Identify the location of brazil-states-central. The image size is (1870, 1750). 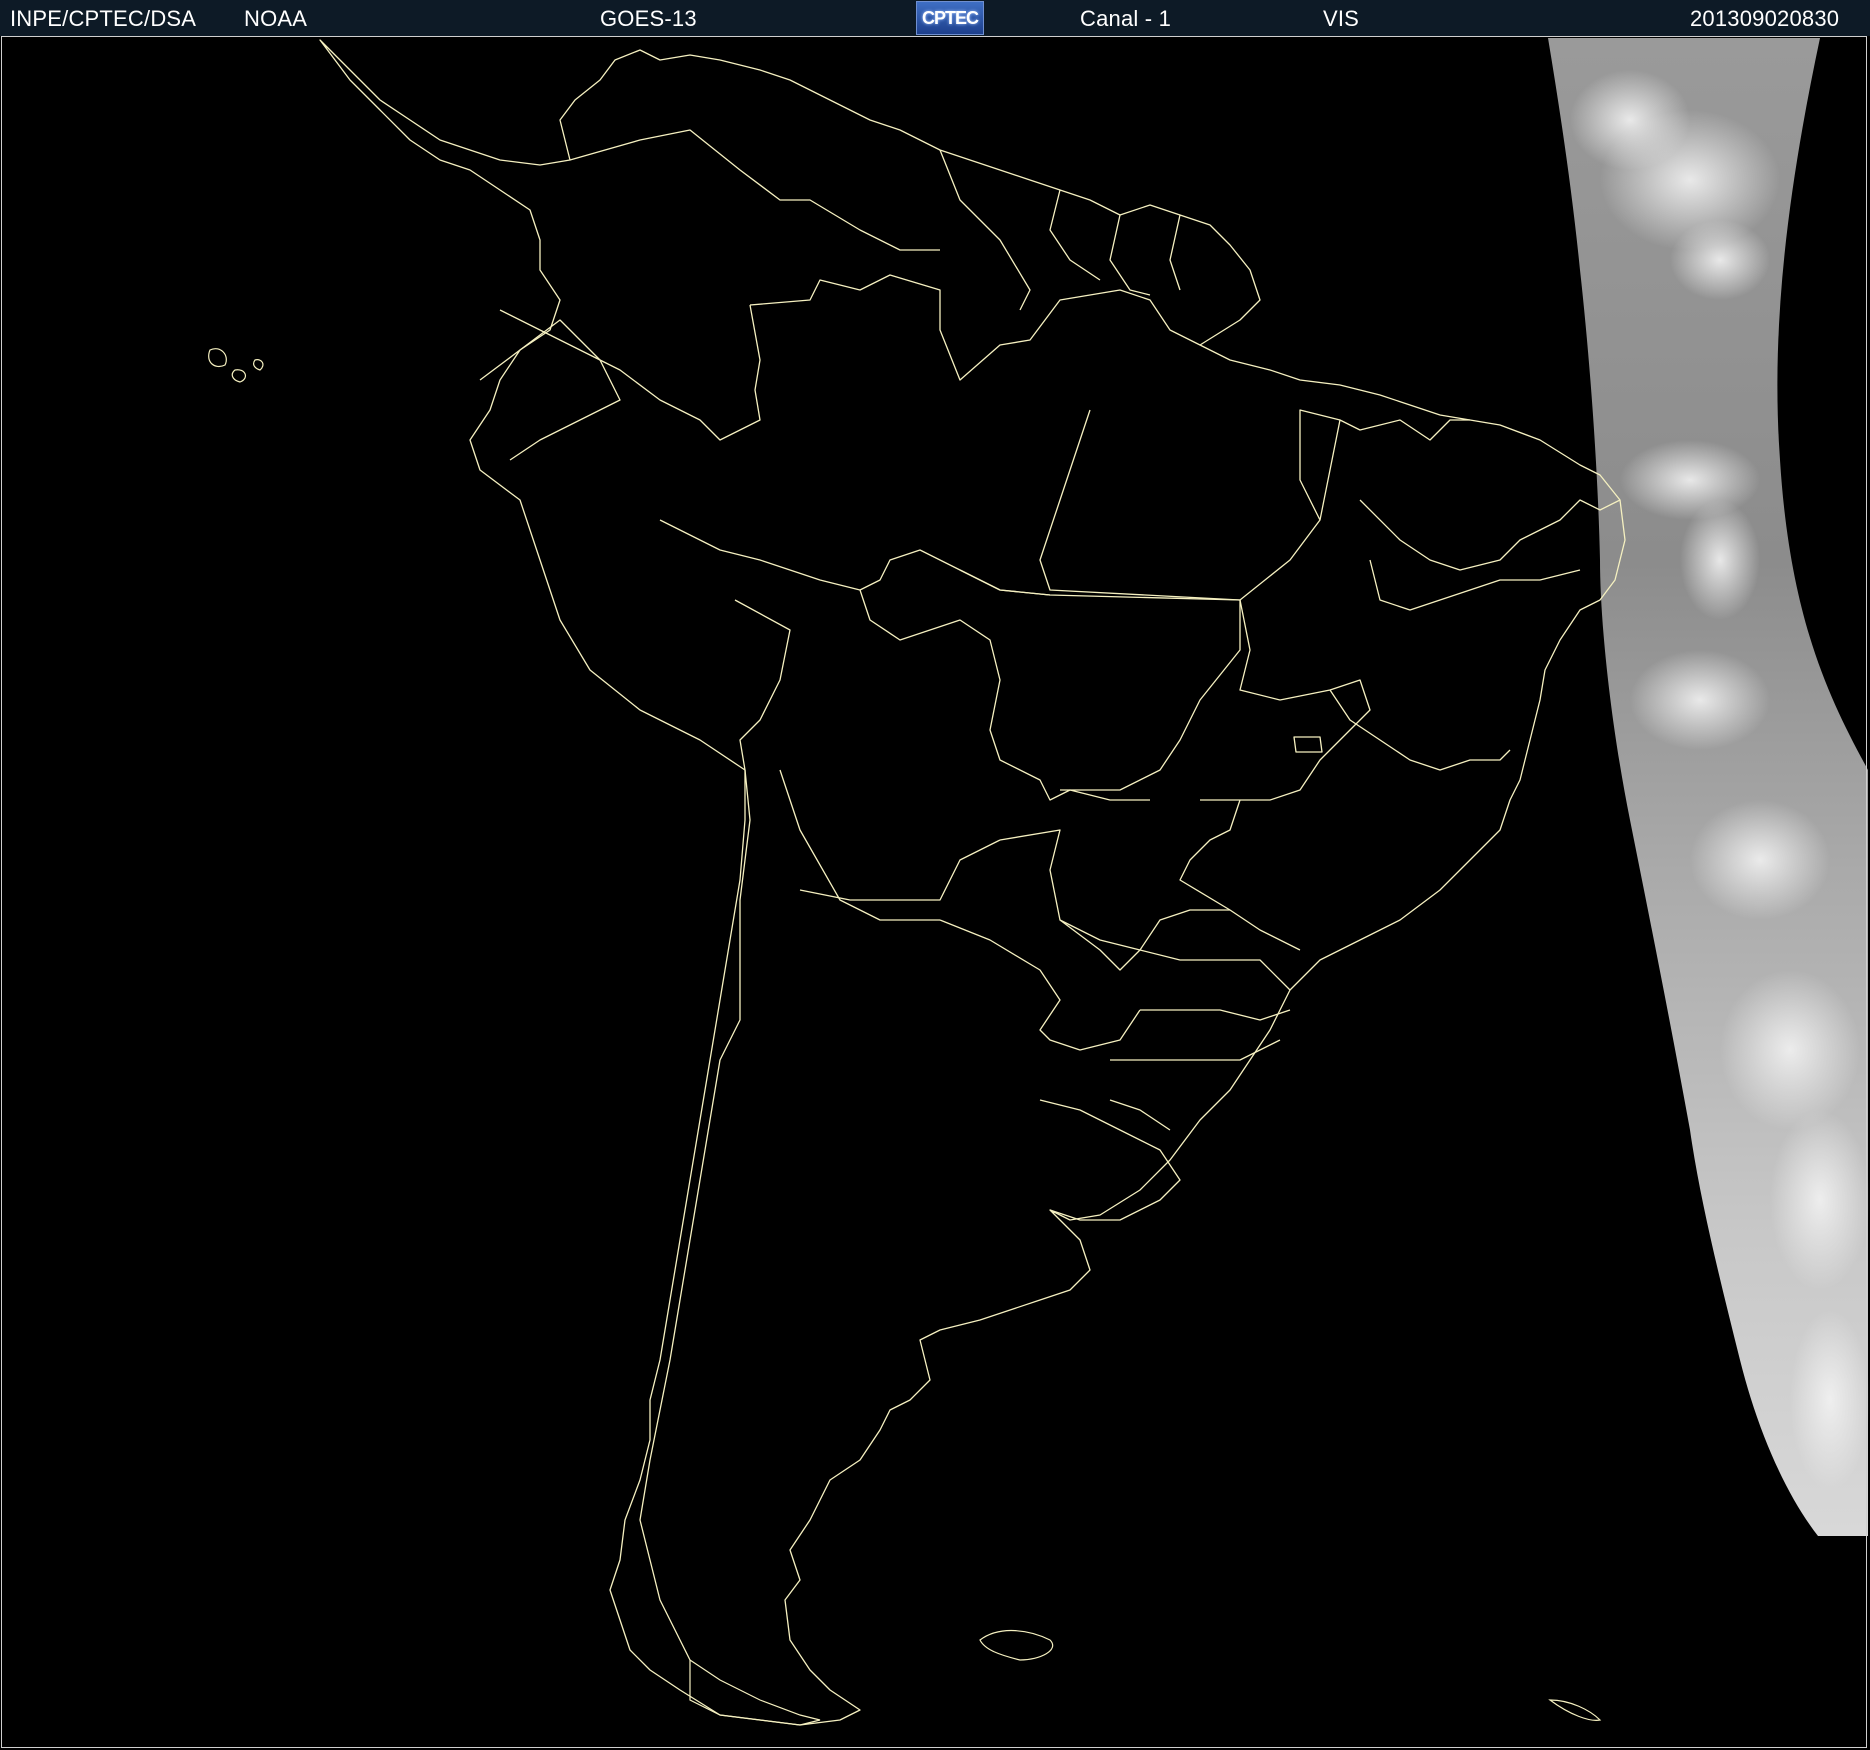
(1345, 775).